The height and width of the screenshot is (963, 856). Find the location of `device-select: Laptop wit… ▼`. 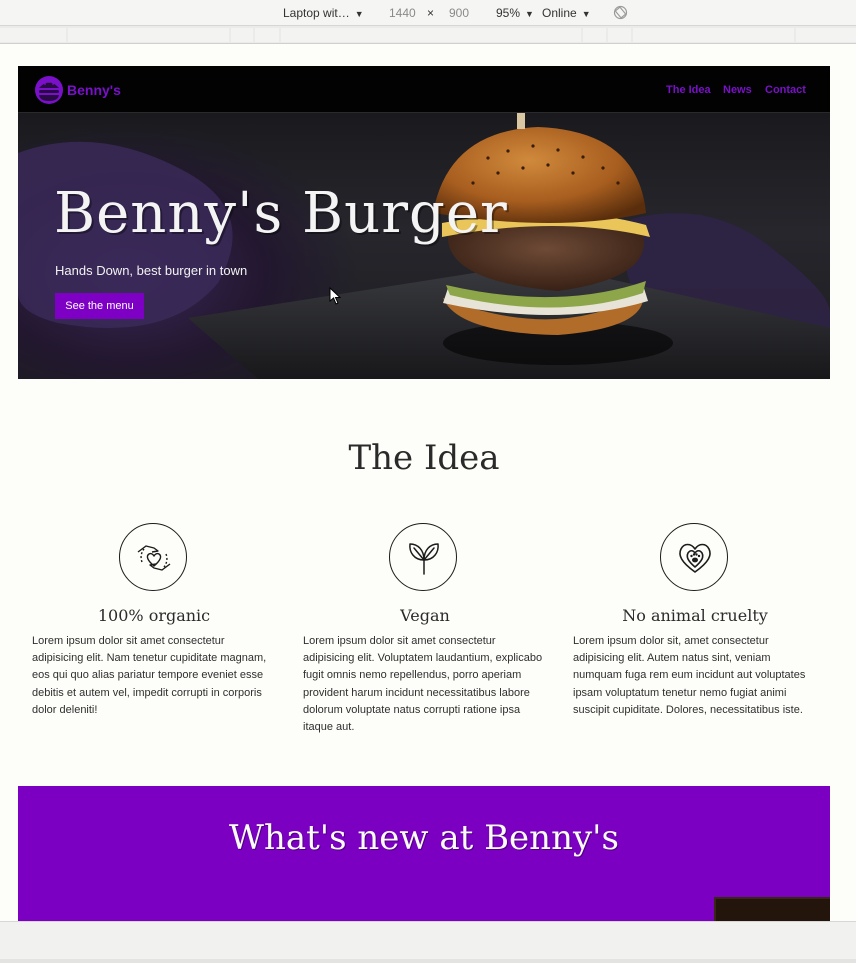

device-select: Laptop wit… ▼ is located at coordinates (323, 13).